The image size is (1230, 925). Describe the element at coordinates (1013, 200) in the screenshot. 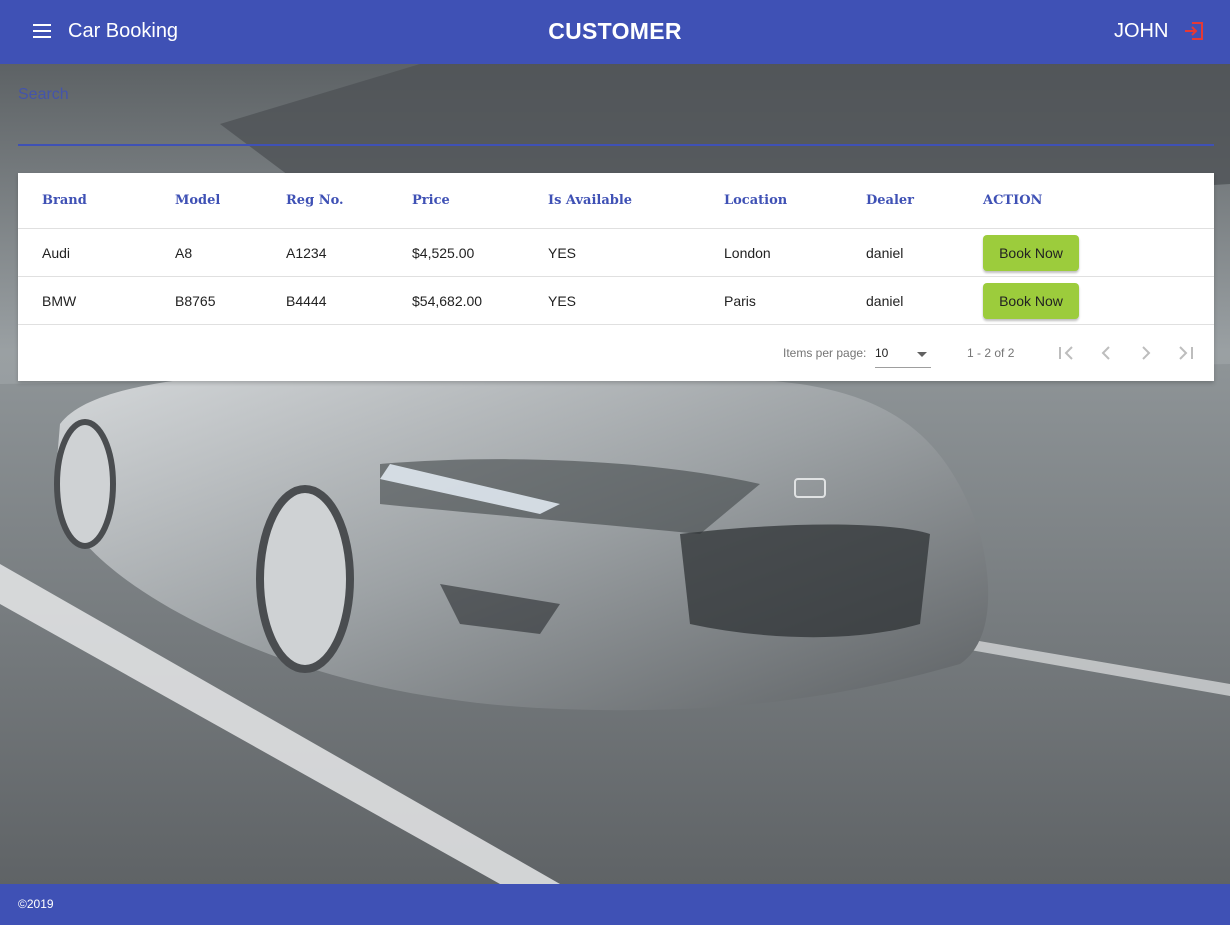

I see `column-header-action: ACTION` at that location.